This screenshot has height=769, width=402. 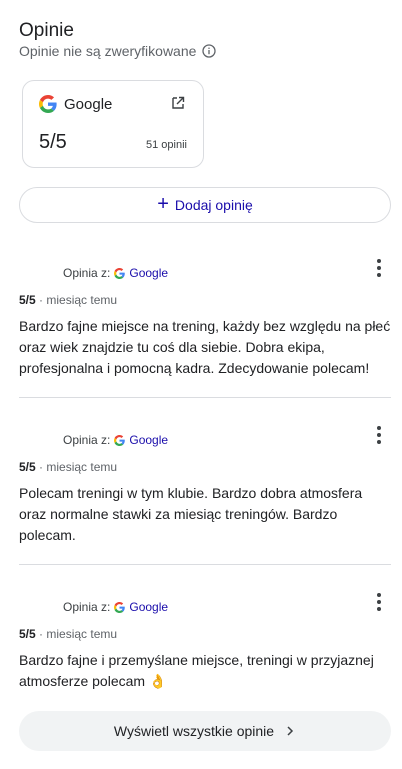 What do you see at coordinates (88, 104) in the screenshot?
I see `source-name: Google` at bounding box center [88, 104].